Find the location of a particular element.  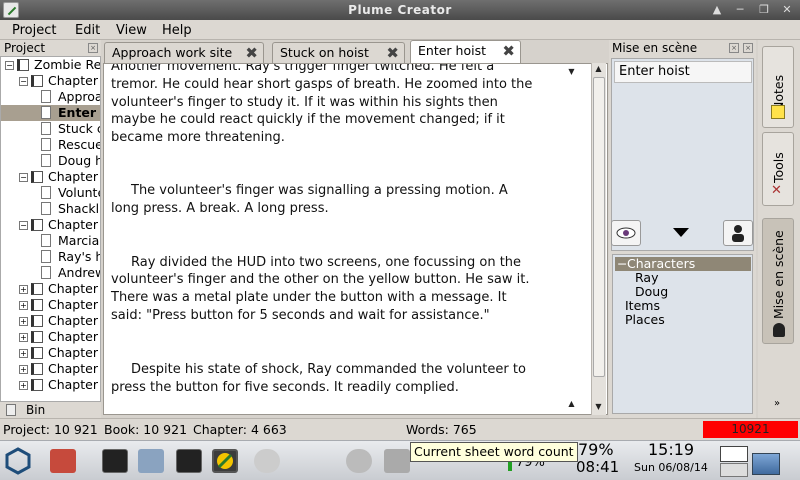

tree-item-doc: Marcia is located at coordinates (50, 241).